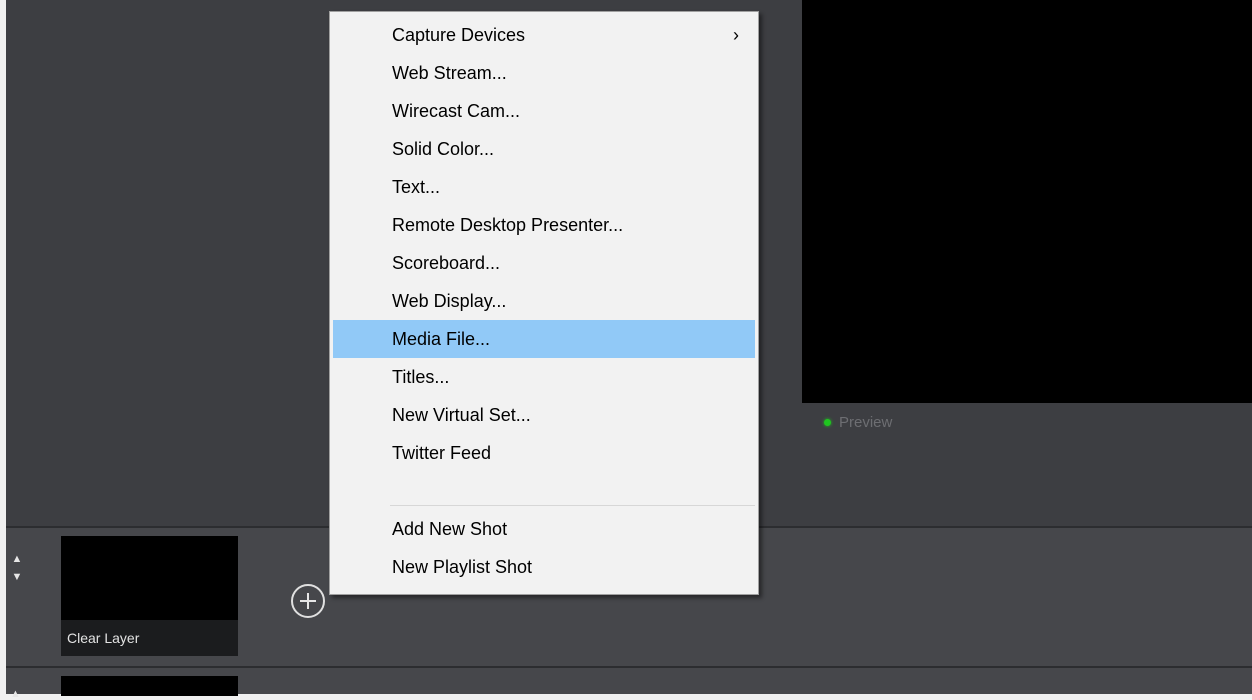 Image resolution: width=1252 pixels, height=700 pixels. Describe the element at coordinates (629, 684) in the screenshot. I see `layer-row: ▲` at that location.